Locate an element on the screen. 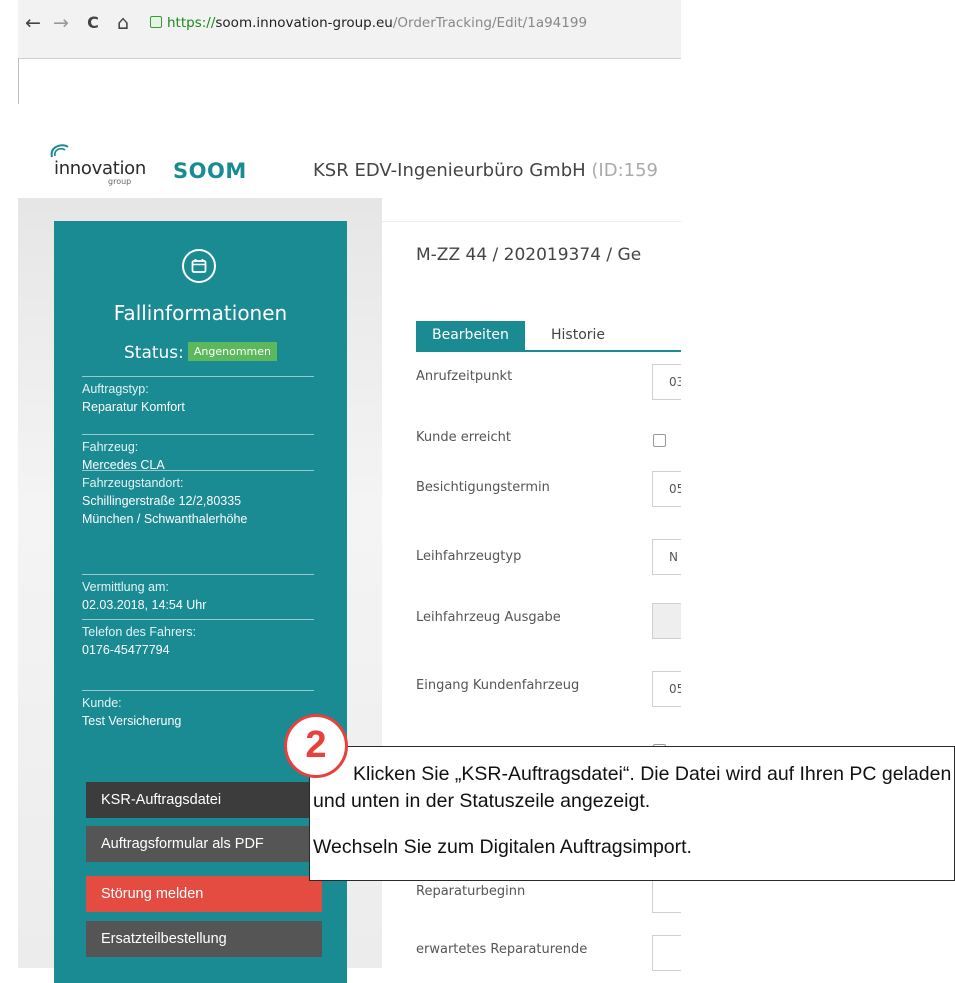 This screenshot has width=955, height=983. field-label-reparaturbeginn: Reparaturbeginn is located at coordinates (471, 891).